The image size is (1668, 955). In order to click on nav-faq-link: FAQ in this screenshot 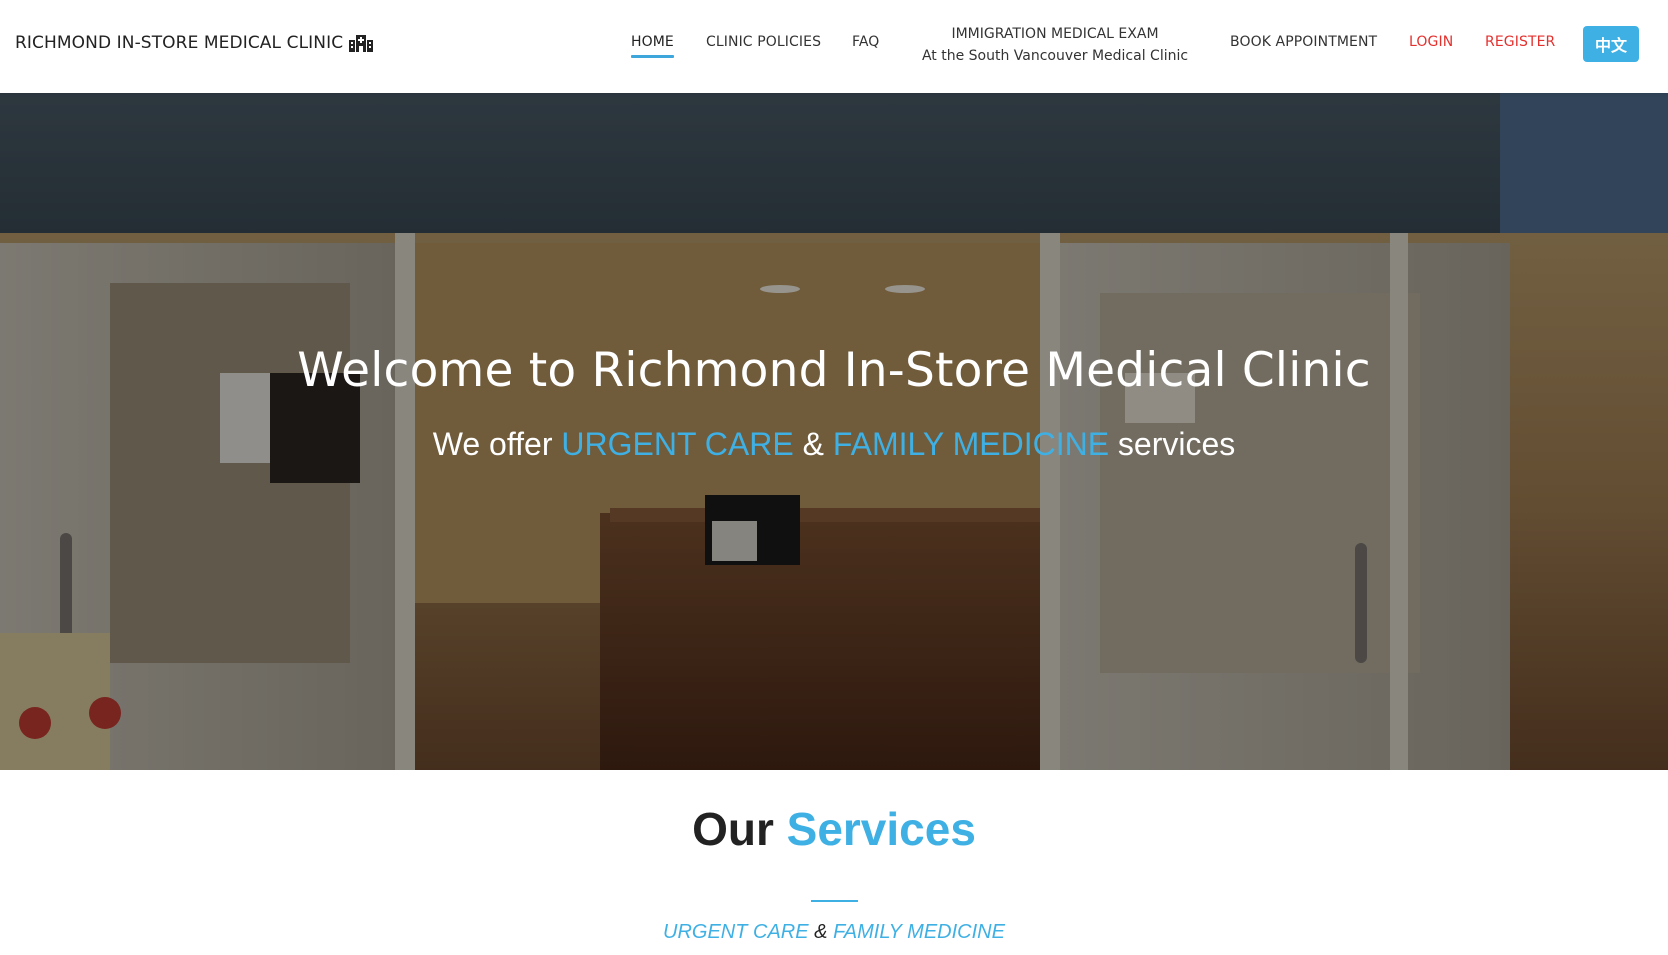, I will do `click(865, 42)`.